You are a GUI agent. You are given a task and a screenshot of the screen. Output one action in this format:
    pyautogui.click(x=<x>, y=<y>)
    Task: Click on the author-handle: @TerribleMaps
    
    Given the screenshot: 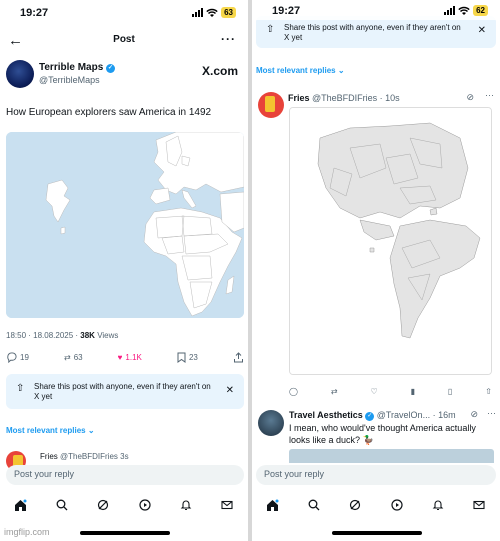 What is the action you would take?
    pyautogui.click(x=69, y=80)
    